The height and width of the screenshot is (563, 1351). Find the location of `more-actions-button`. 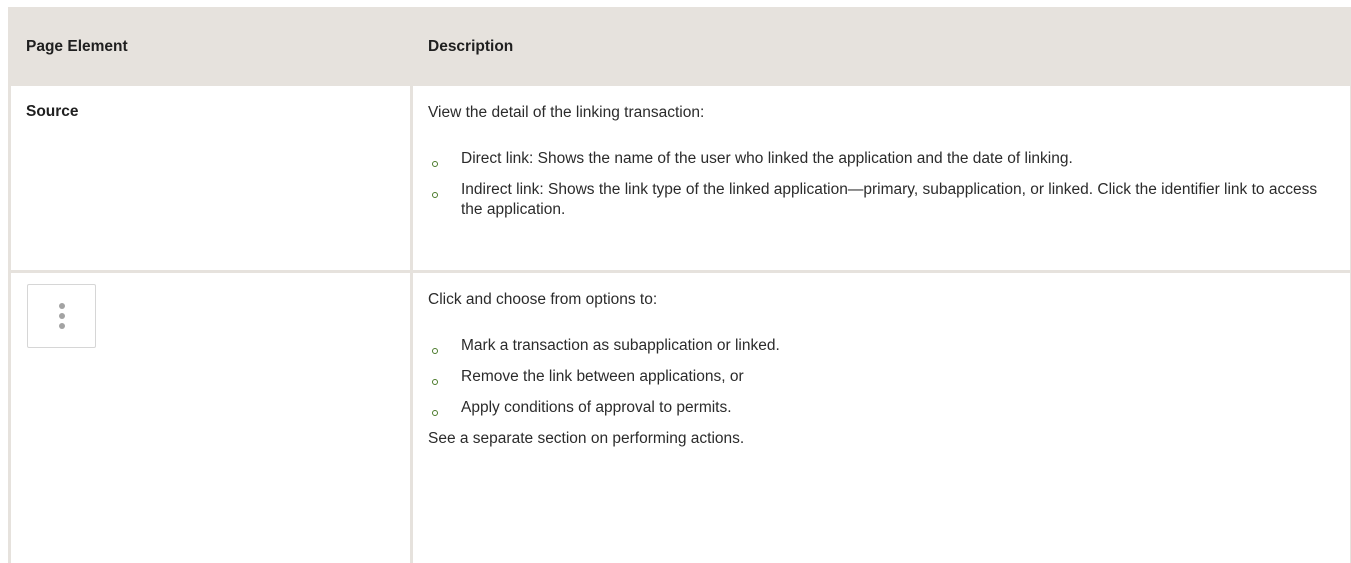

more-actions-button is located at coordinates (61, 316).